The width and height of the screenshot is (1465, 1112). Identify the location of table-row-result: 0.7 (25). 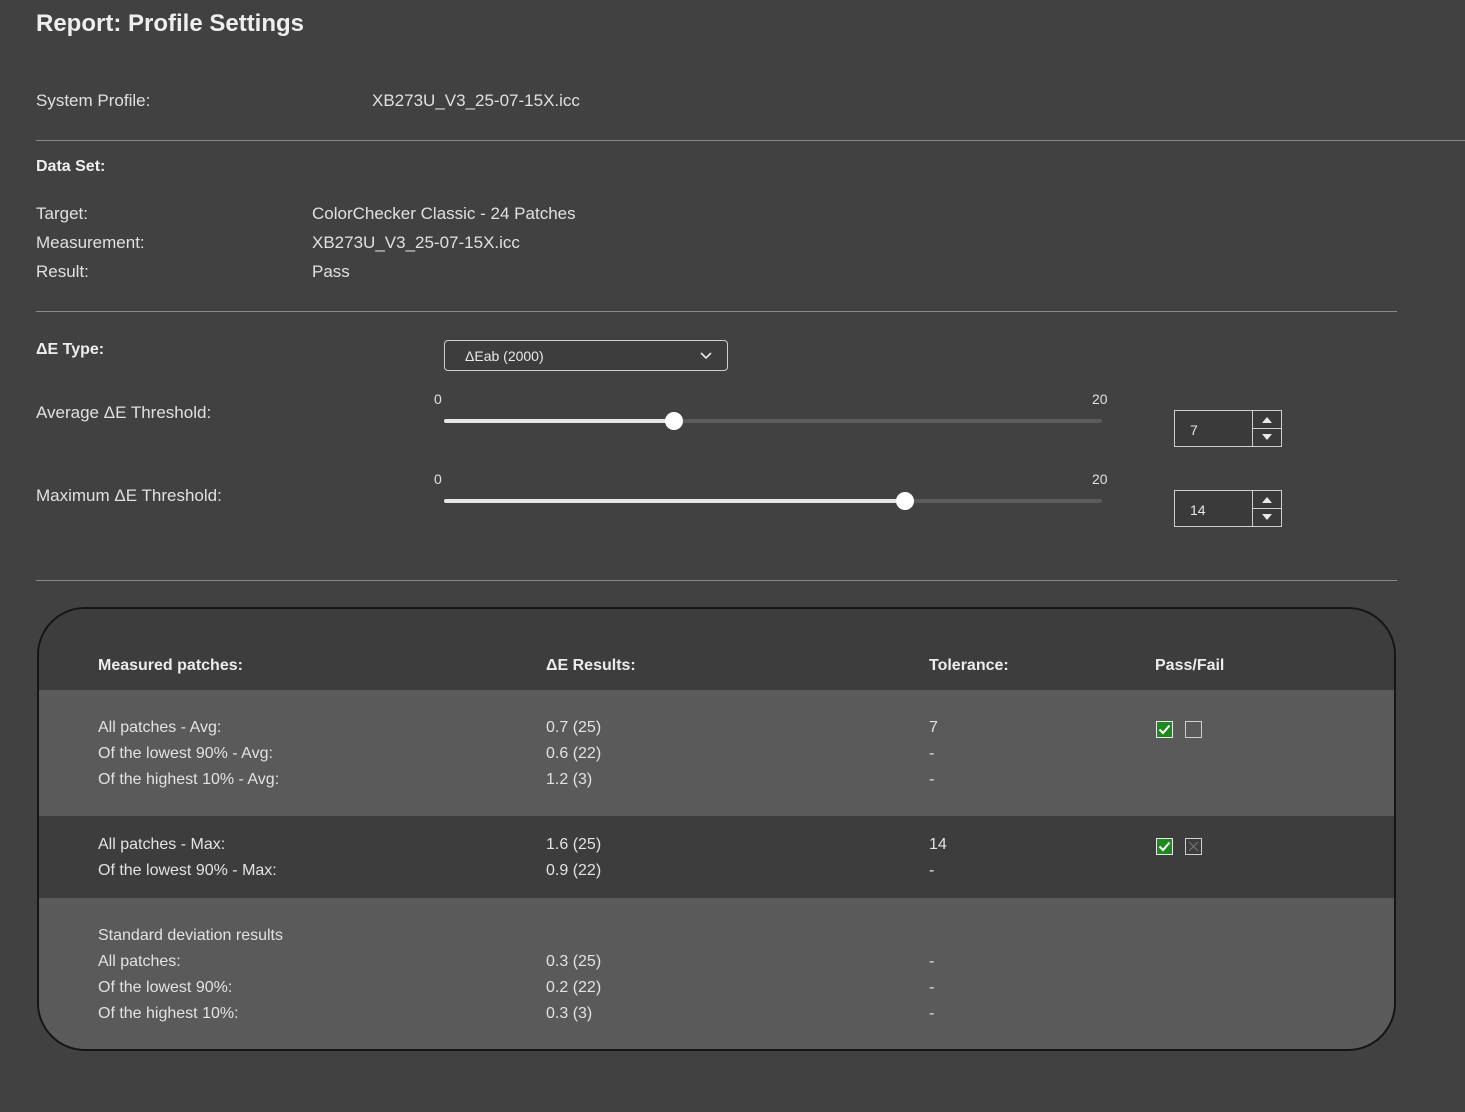
(574, 727).